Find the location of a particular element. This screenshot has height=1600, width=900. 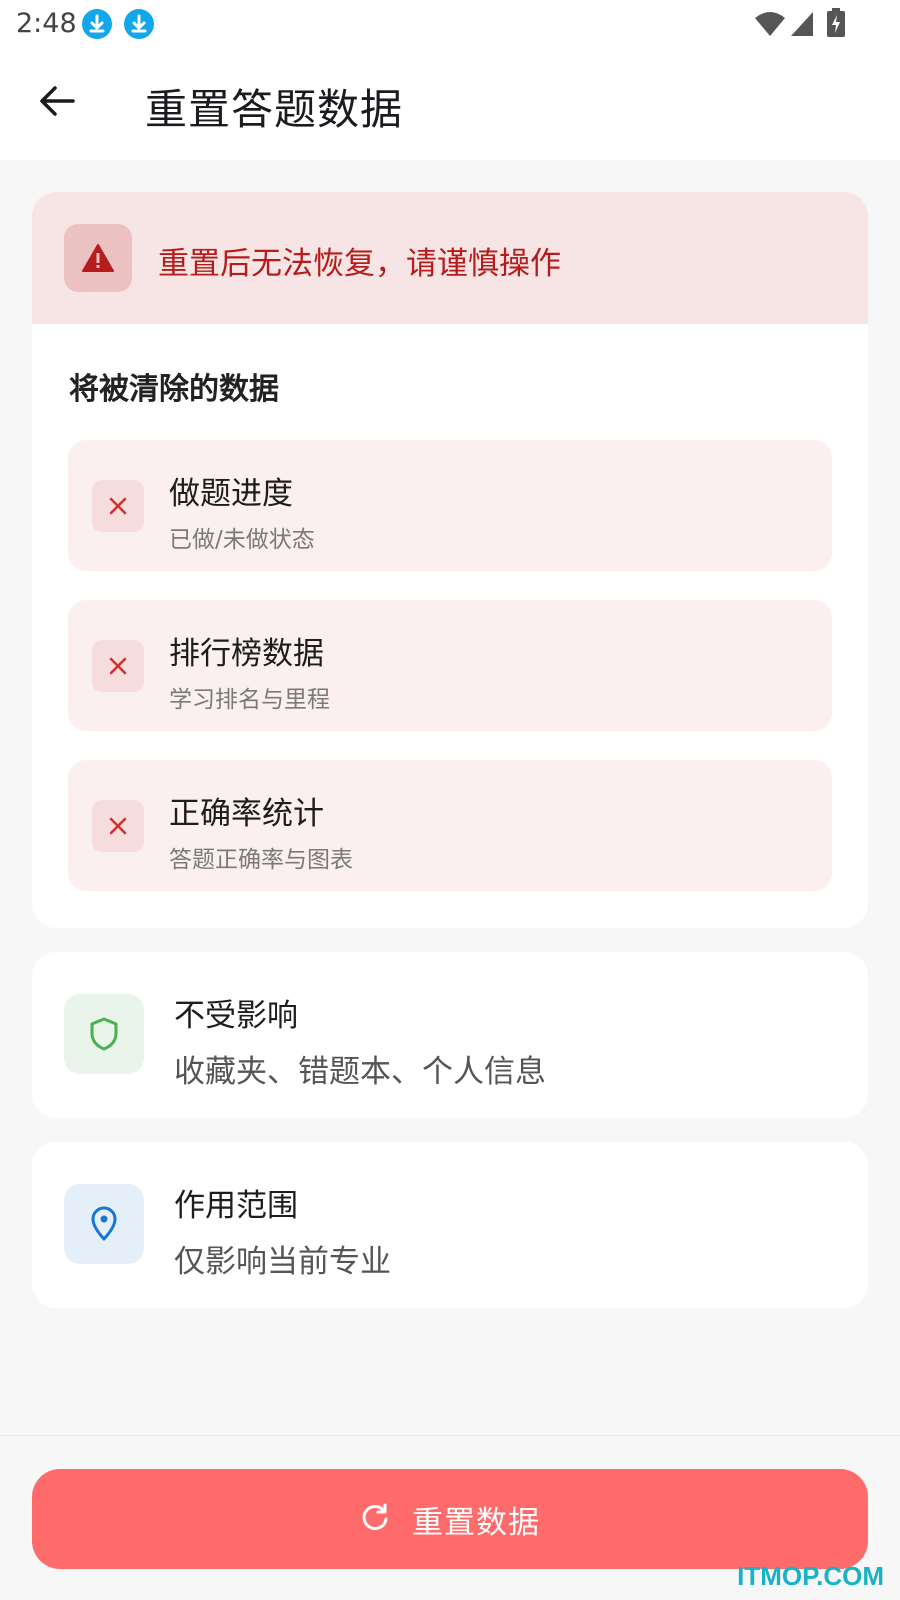

status-bar: 2:48 is located at coordinates (450, 25).